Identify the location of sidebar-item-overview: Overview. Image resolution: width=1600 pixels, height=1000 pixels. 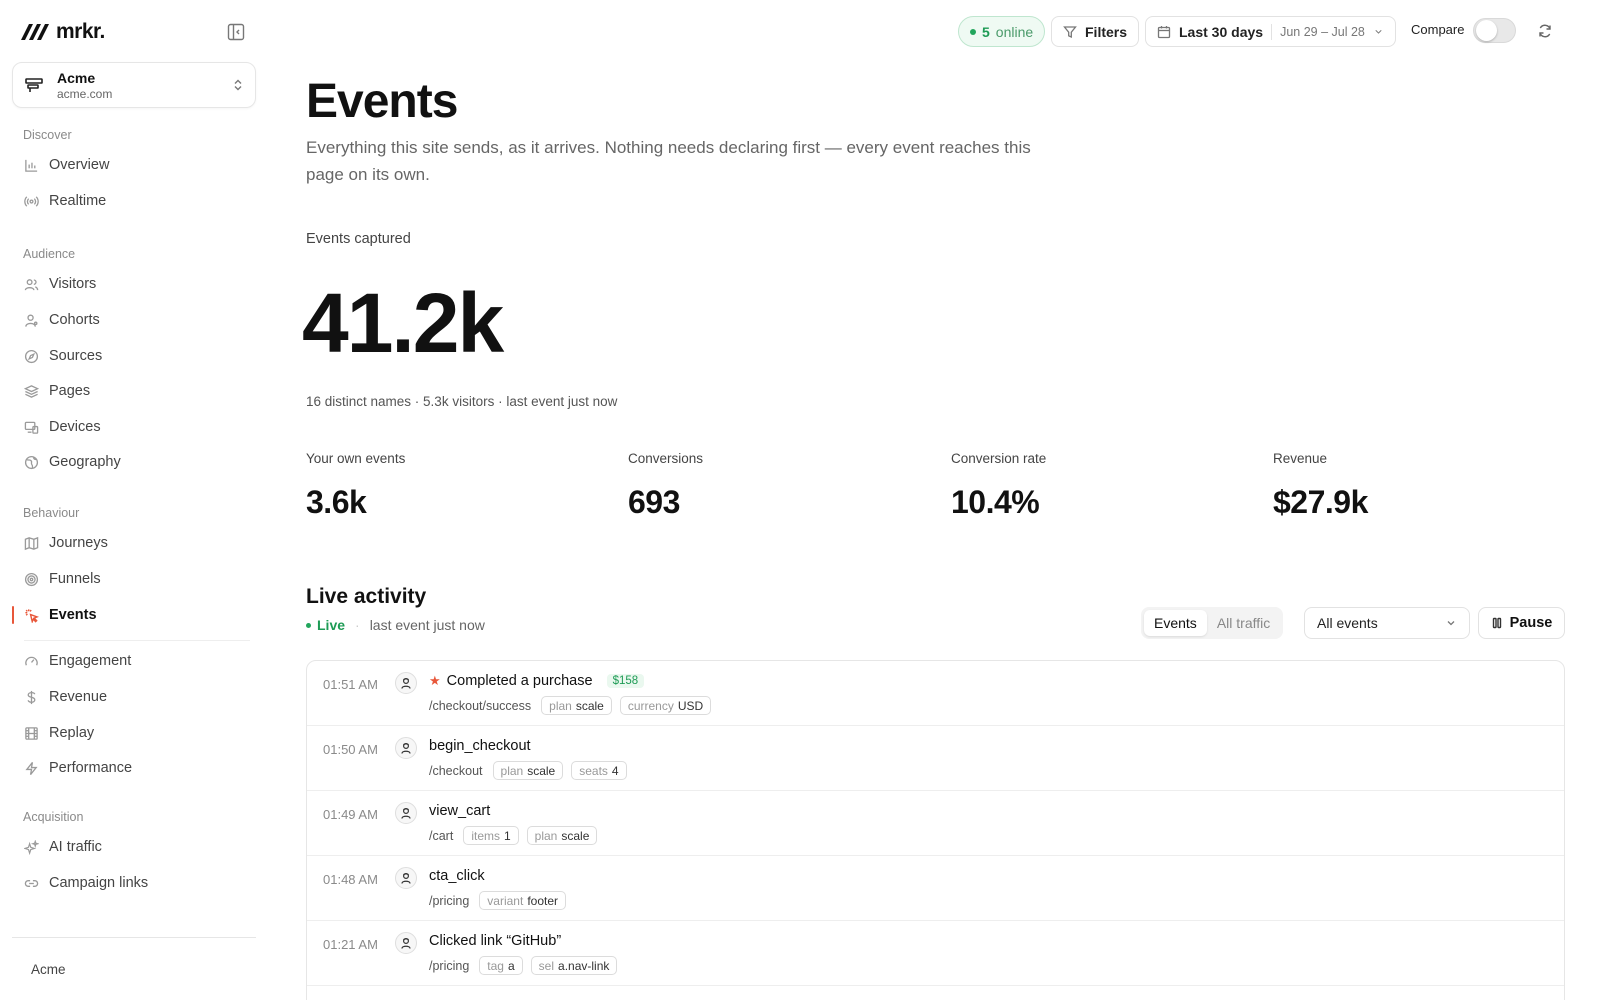
(137, 165).